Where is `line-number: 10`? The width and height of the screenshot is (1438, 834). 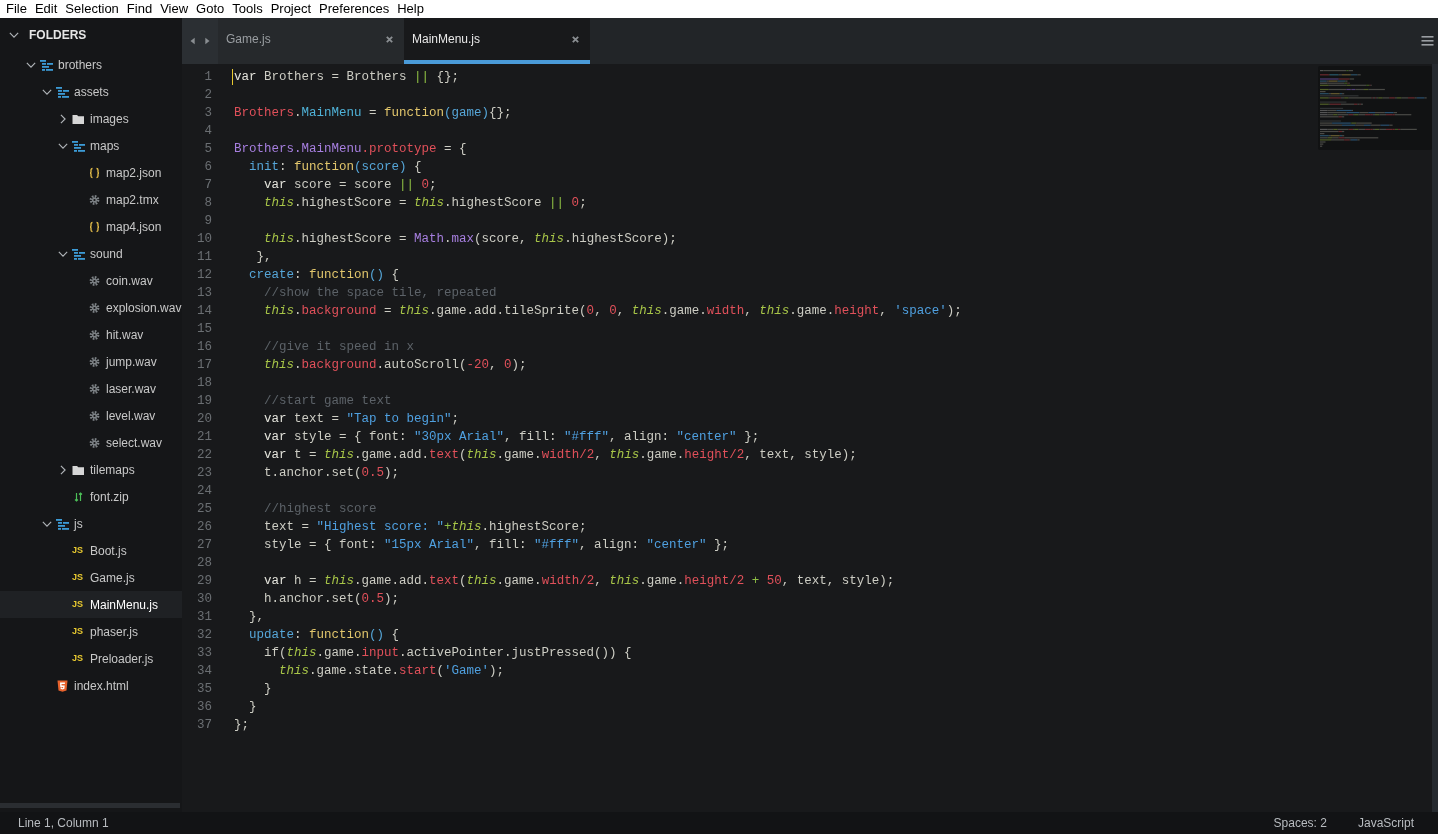
line-number: 10 is located at coordinates (204, 239).